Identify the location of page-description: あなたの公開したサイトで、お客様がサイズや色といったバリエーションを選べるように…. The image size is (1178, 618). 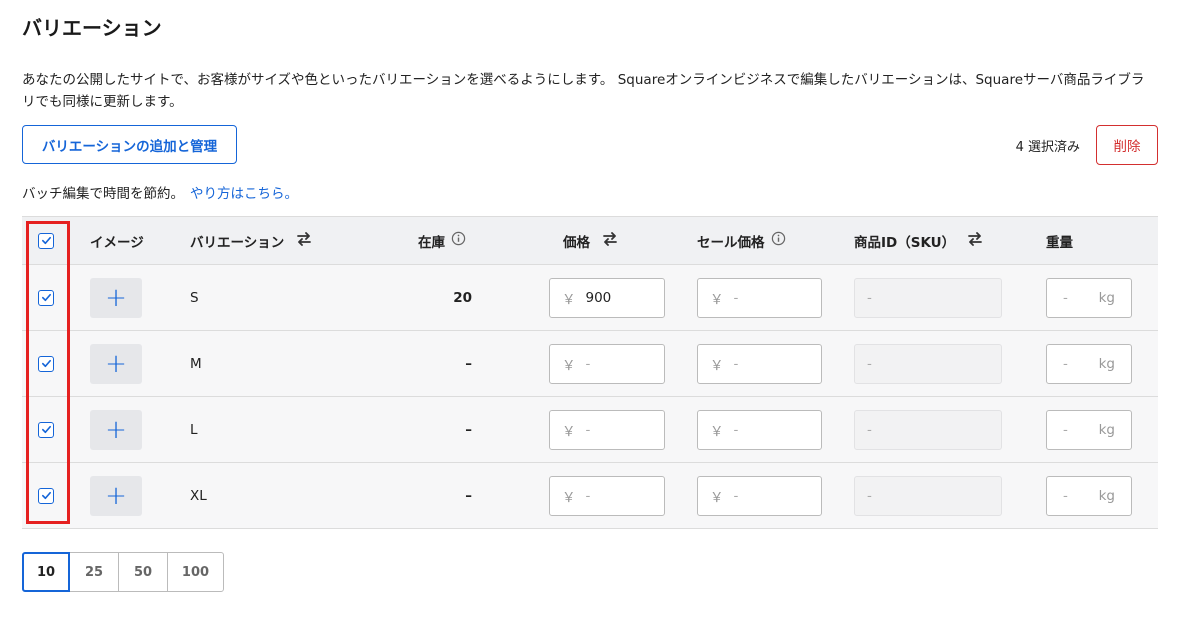
(583, 91).